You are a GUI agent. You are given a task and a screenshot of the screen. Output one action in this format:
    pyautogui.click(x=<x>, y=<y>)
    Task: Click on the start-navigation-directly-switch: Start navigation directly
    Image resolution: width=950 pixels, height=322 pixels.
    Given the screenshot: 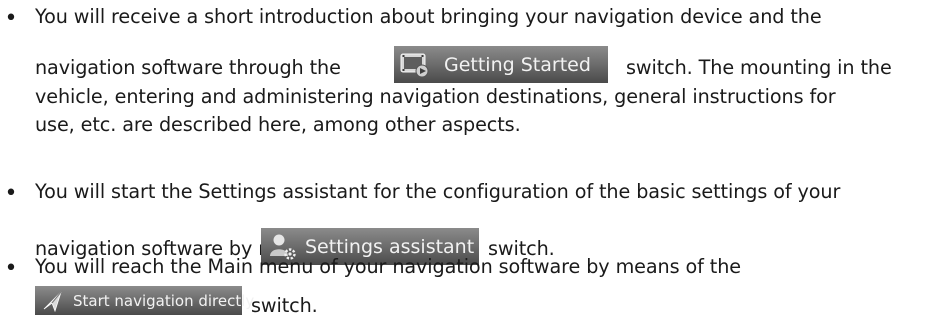 What is the action you would take?
    pyautogui.click(x=144, y=300)
    